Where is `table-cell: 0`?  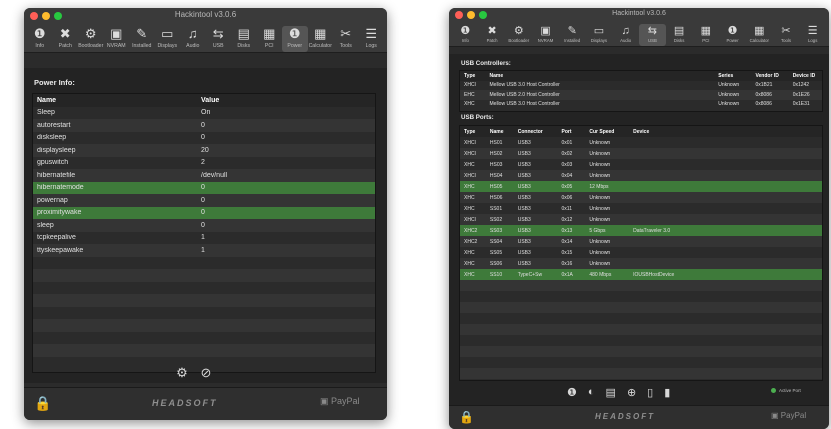
table-cell: 0 is located at coordinates (203, 138).